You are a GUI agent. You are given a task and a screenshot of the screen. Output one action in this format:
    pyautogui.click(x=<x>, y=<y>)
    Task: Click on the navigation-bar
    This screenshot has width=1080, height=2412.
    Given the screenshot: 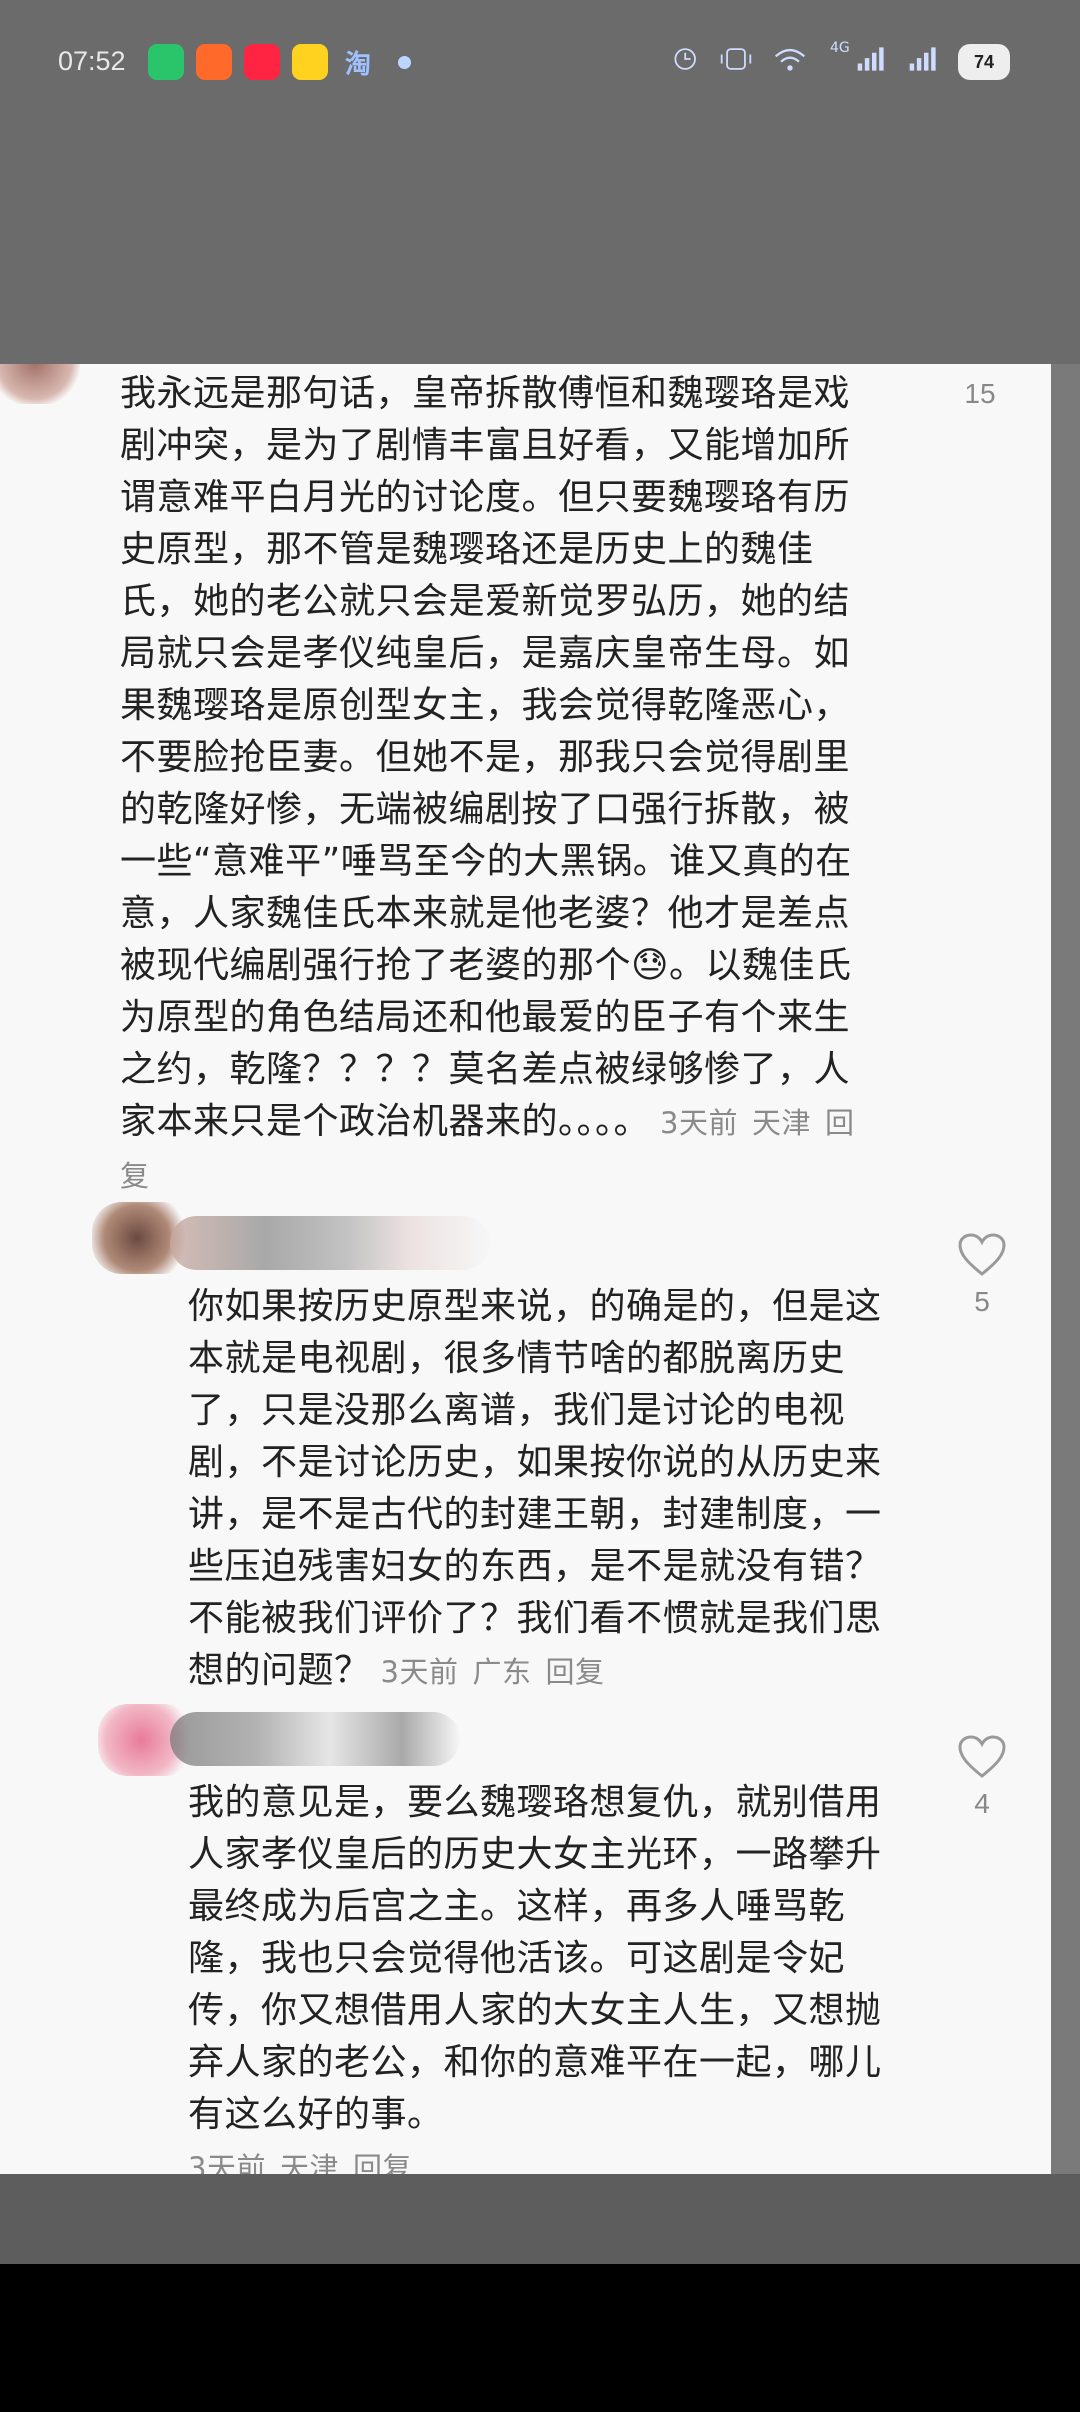 What is the action you would take?
    pyautogui.click(x=540, y=2338)
    